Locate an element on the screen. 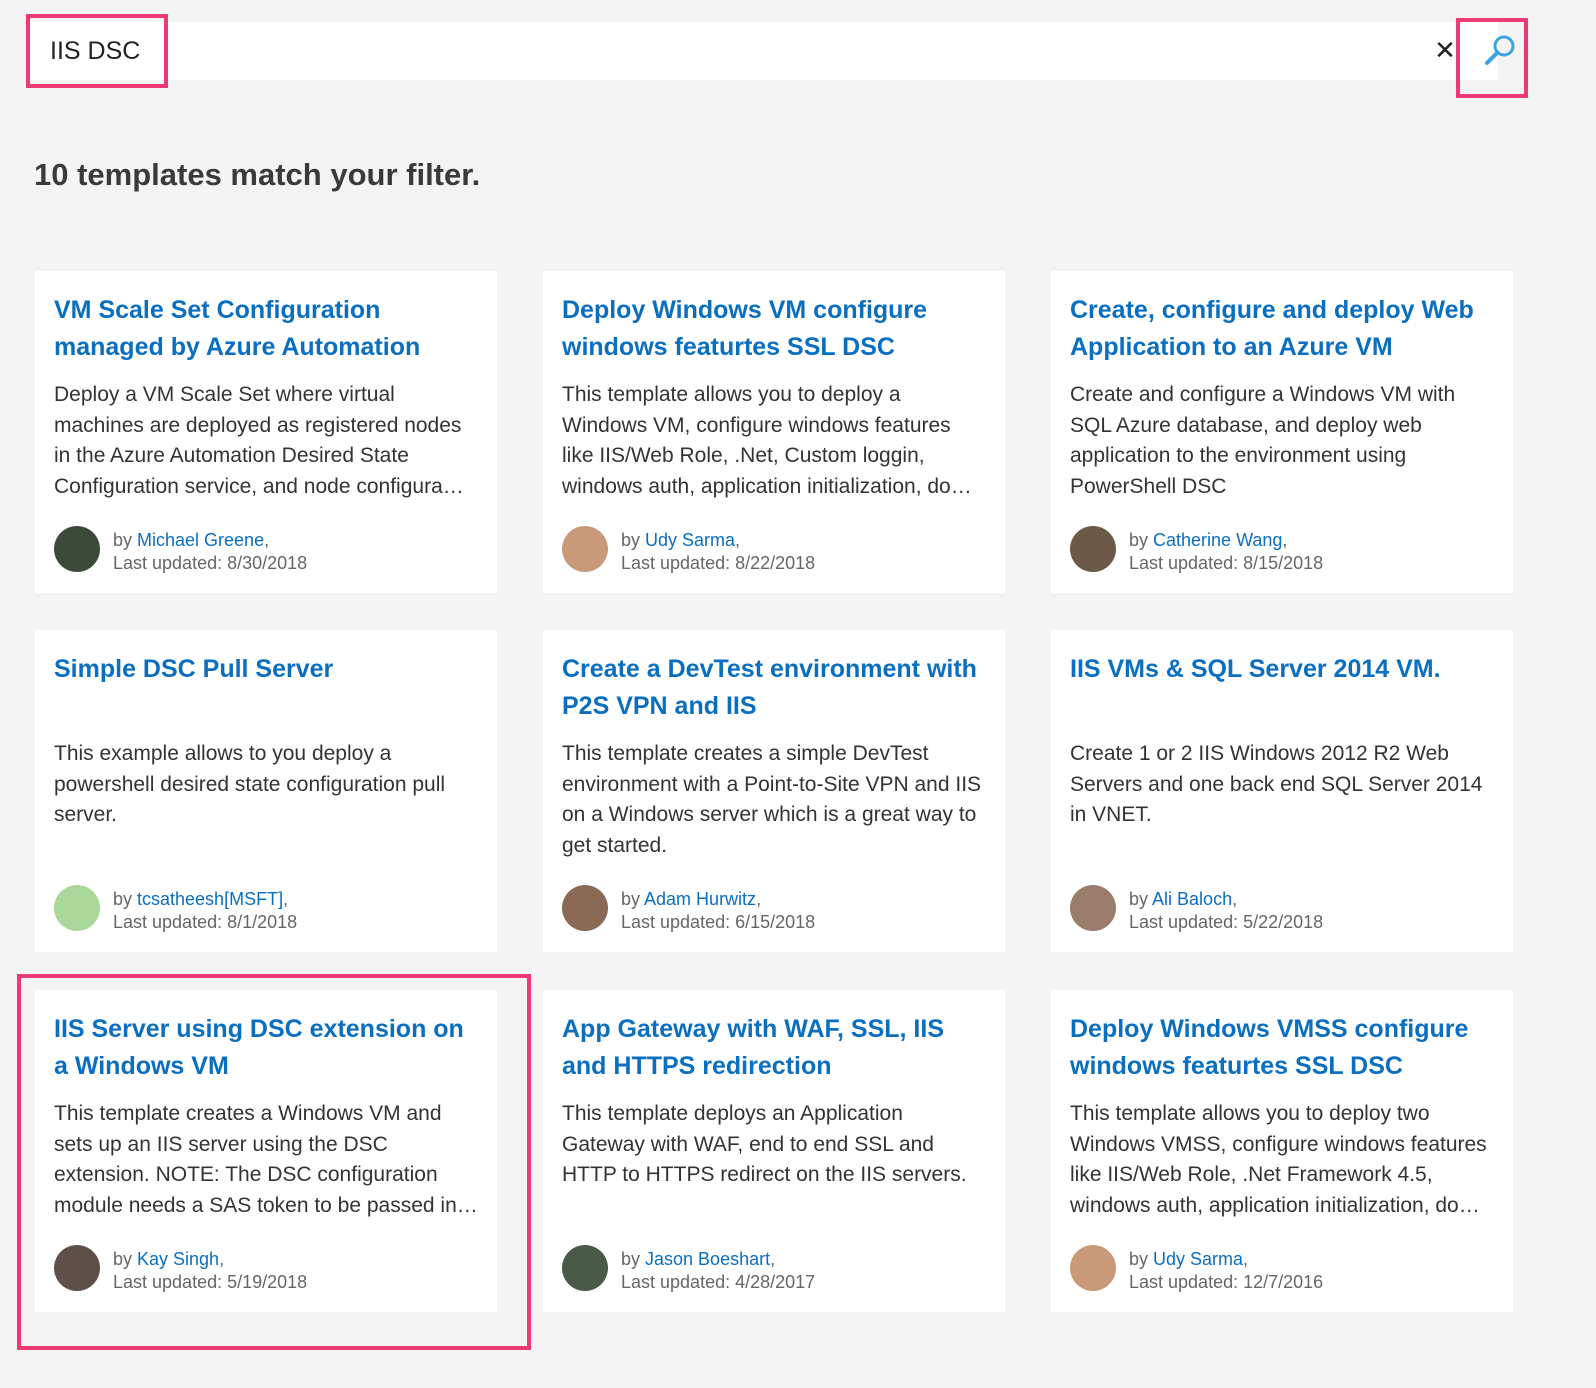  template-title: Simple DSC Pull Server is located at coordinates (266, 688).